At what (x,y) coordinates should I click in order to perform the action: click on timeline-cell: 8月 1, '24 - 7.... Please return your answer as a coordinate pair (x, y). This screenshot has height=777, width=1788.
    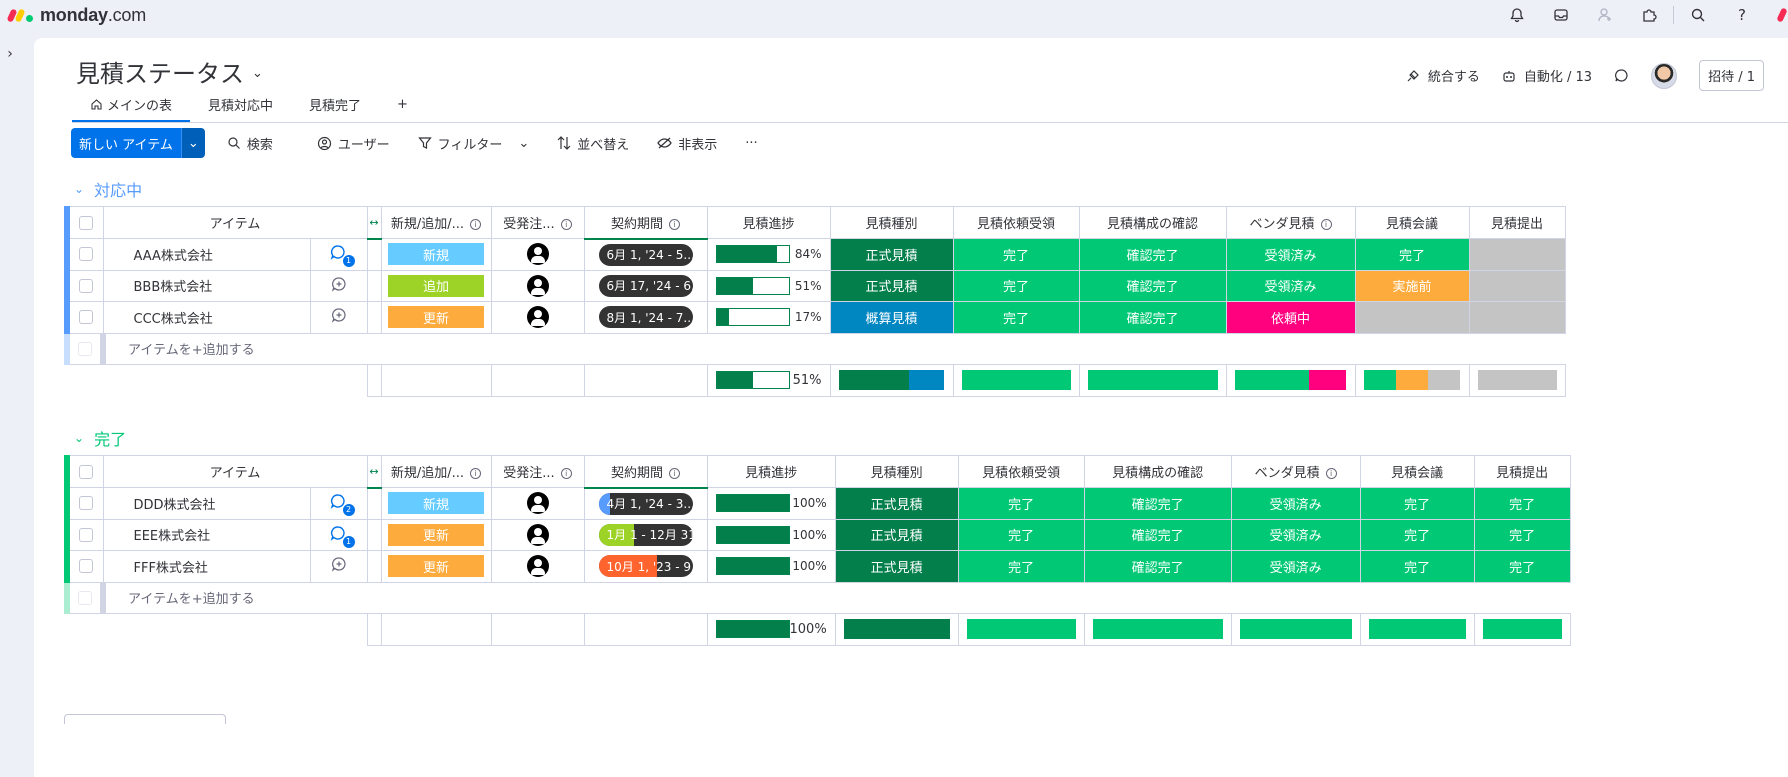
    Looking at the image, I should click on (645, 317).